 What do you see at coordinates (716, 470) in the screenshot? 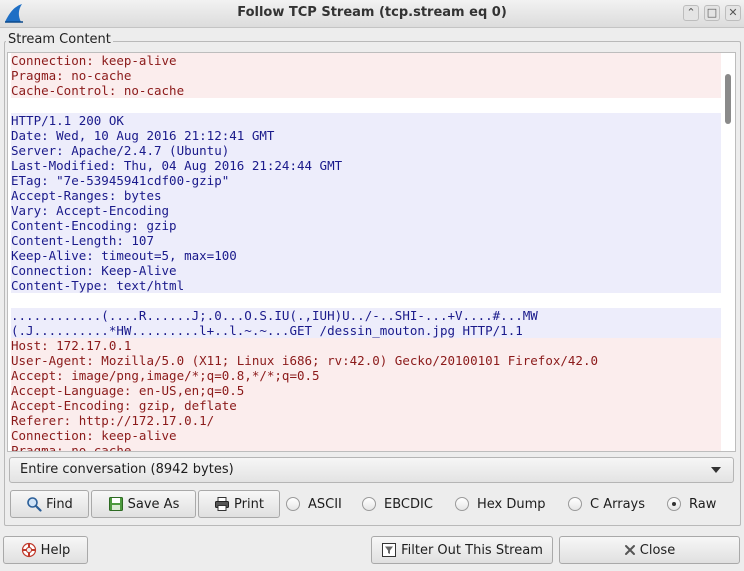
I see `chevron-down-icon` at bounding box center [716, 470].